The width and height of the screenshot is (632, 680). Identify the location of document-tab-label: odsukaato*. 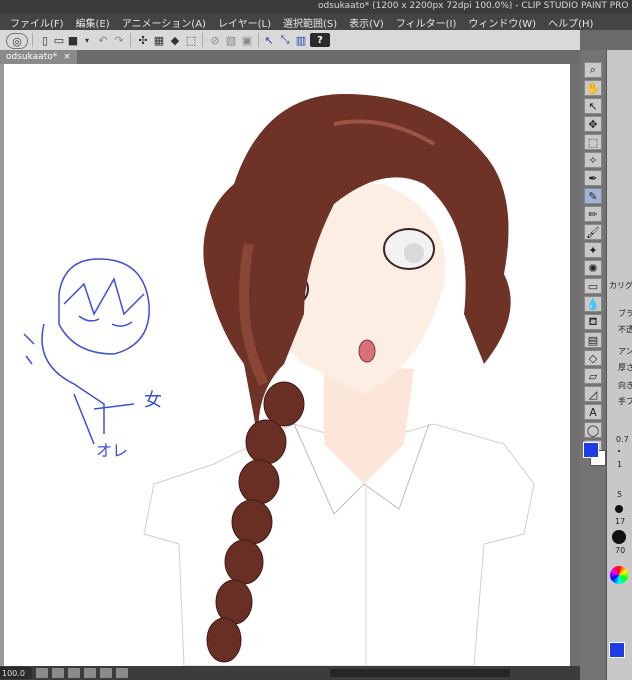
(32, 57).